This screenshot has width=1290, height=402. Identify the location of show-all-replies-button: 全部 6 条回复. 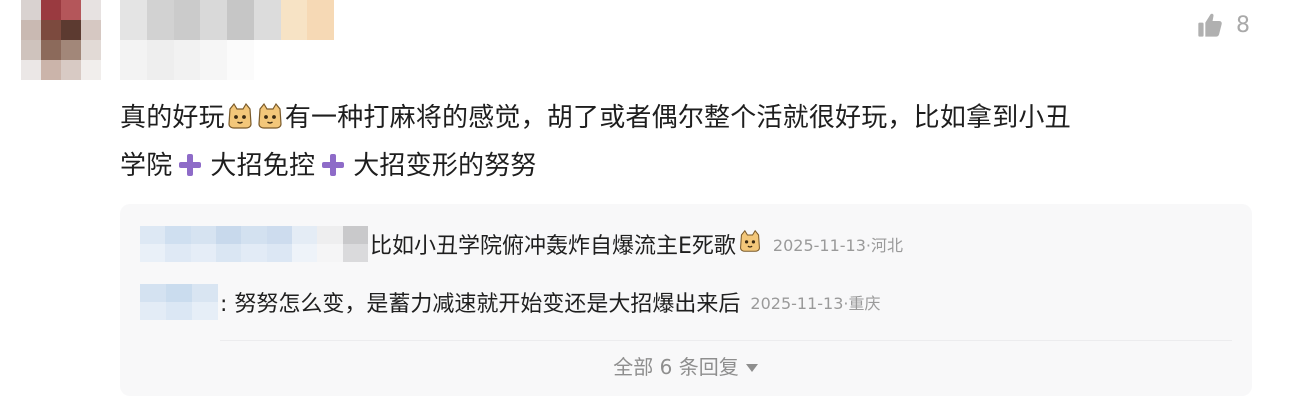
(686, 367).